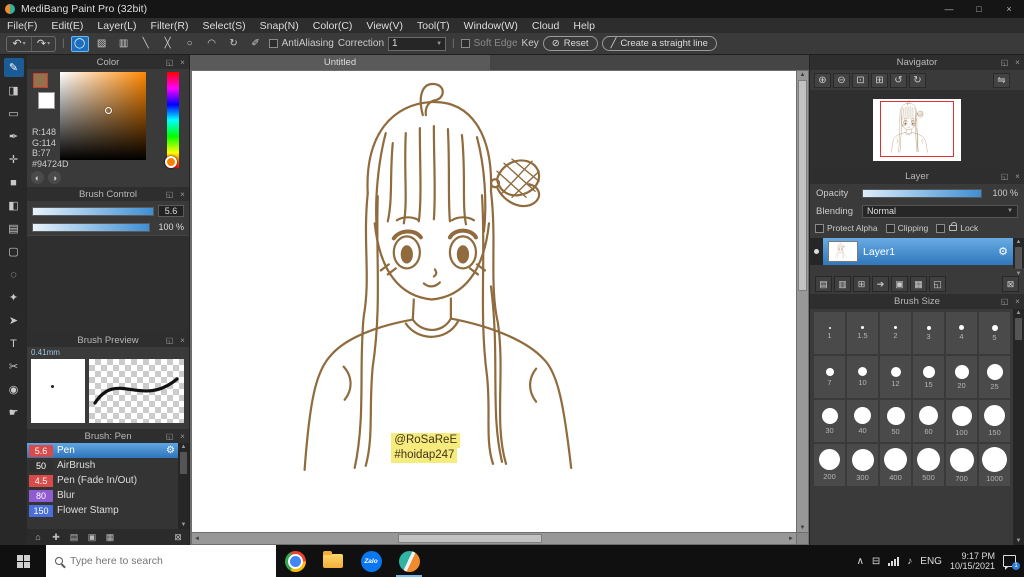  Describe the element at coordinates (14, 113) in the screenshot. I see `select-rect-tool: ▭` at that location.